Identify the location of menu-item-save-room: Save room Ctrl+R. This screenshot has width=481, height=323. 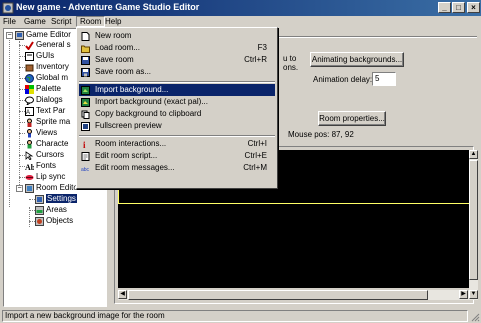
(177, 60).